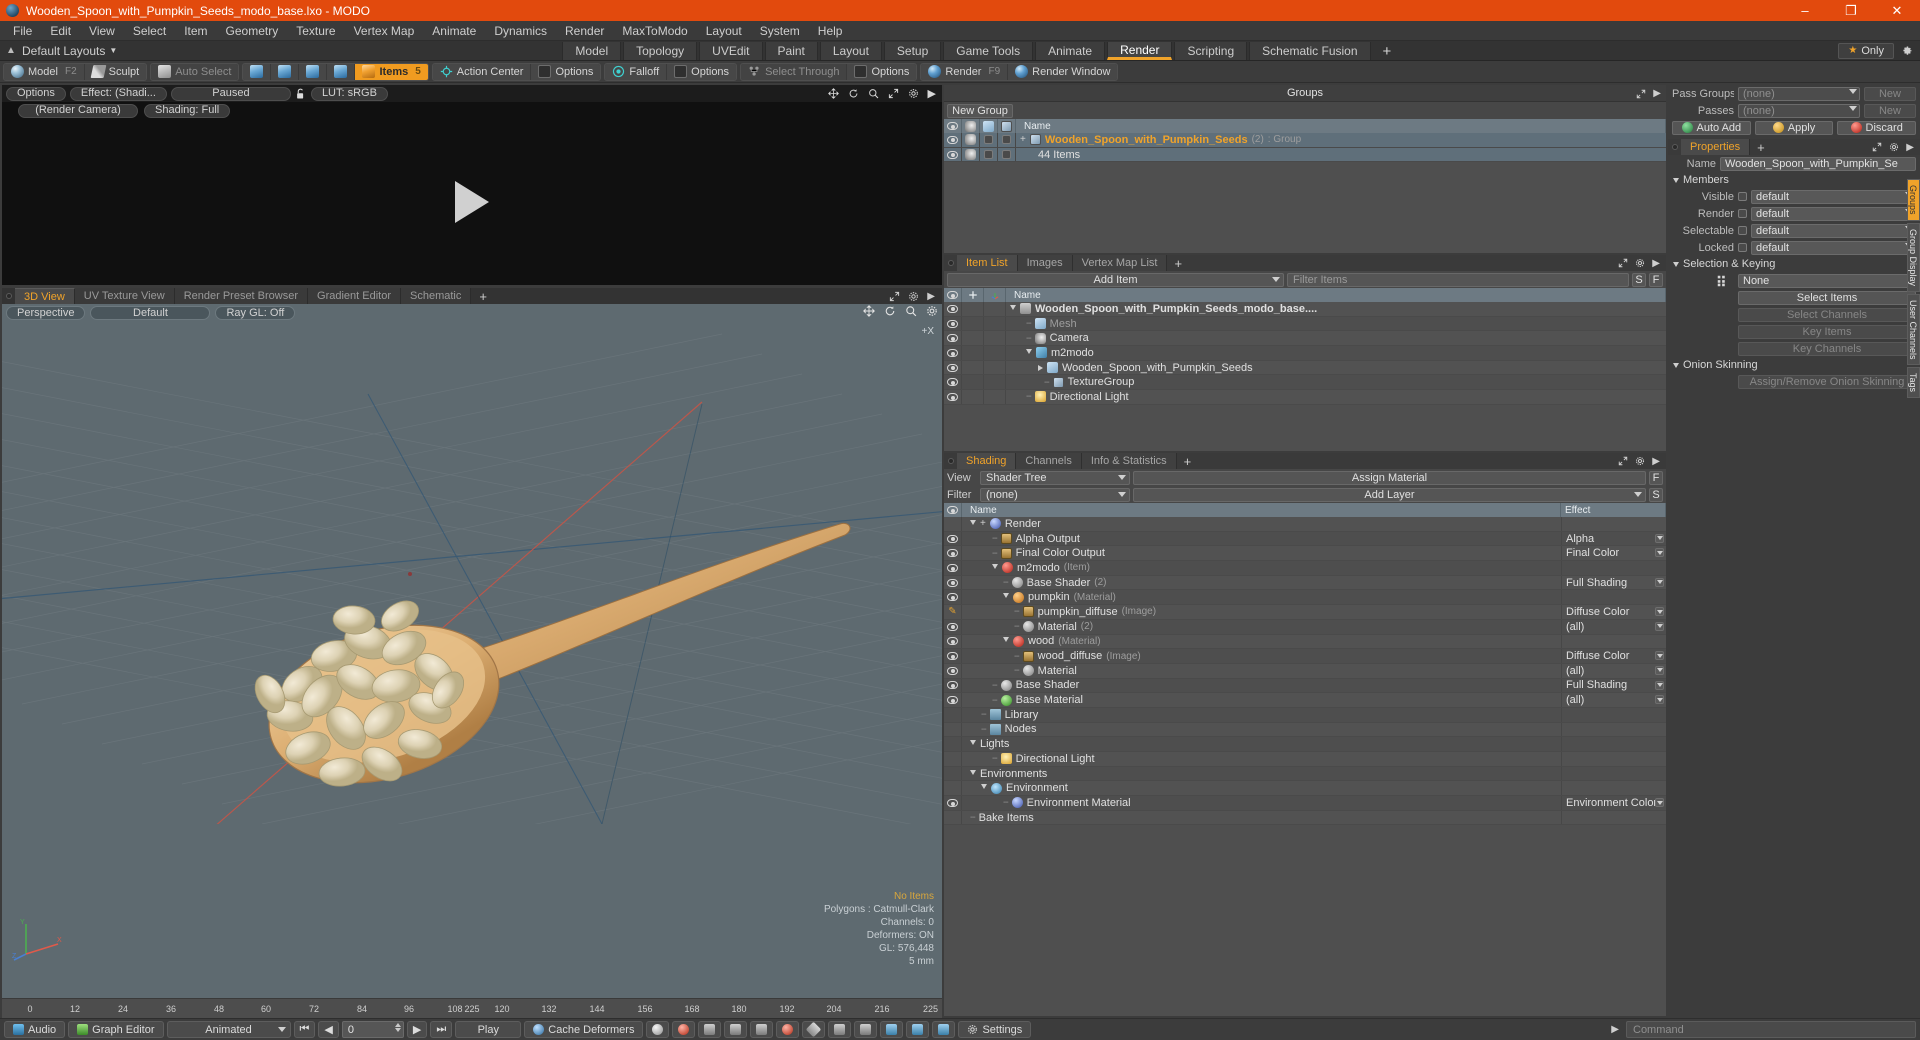 The width and height of the screenshot is (1920, 1040). What do you see at coordinates (22, 31) in the screenshot?
I see `menu-file: File` at bounding box center [22, 31].